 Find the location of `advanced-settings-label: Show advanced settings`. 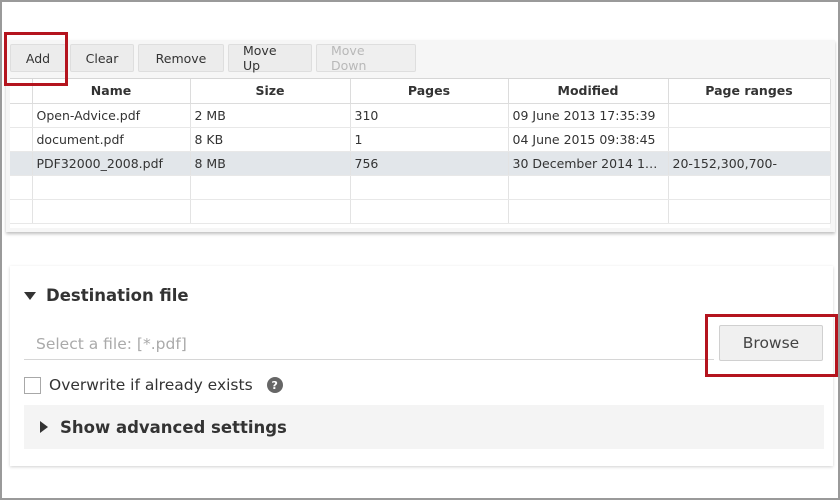

advanced-settings-label: Show advanced settings is located at coordinates (173, 427).